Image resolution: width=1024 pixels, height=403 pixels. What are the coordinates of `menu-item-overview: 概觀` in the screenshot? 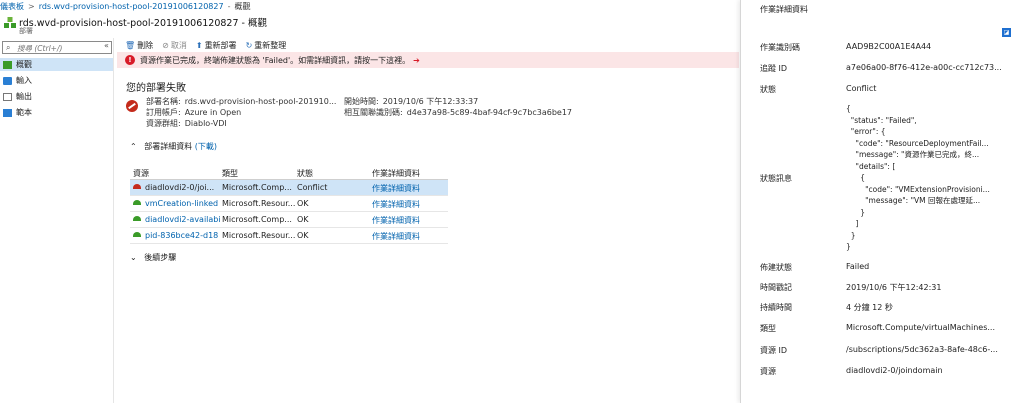 It's located at (56, 64).